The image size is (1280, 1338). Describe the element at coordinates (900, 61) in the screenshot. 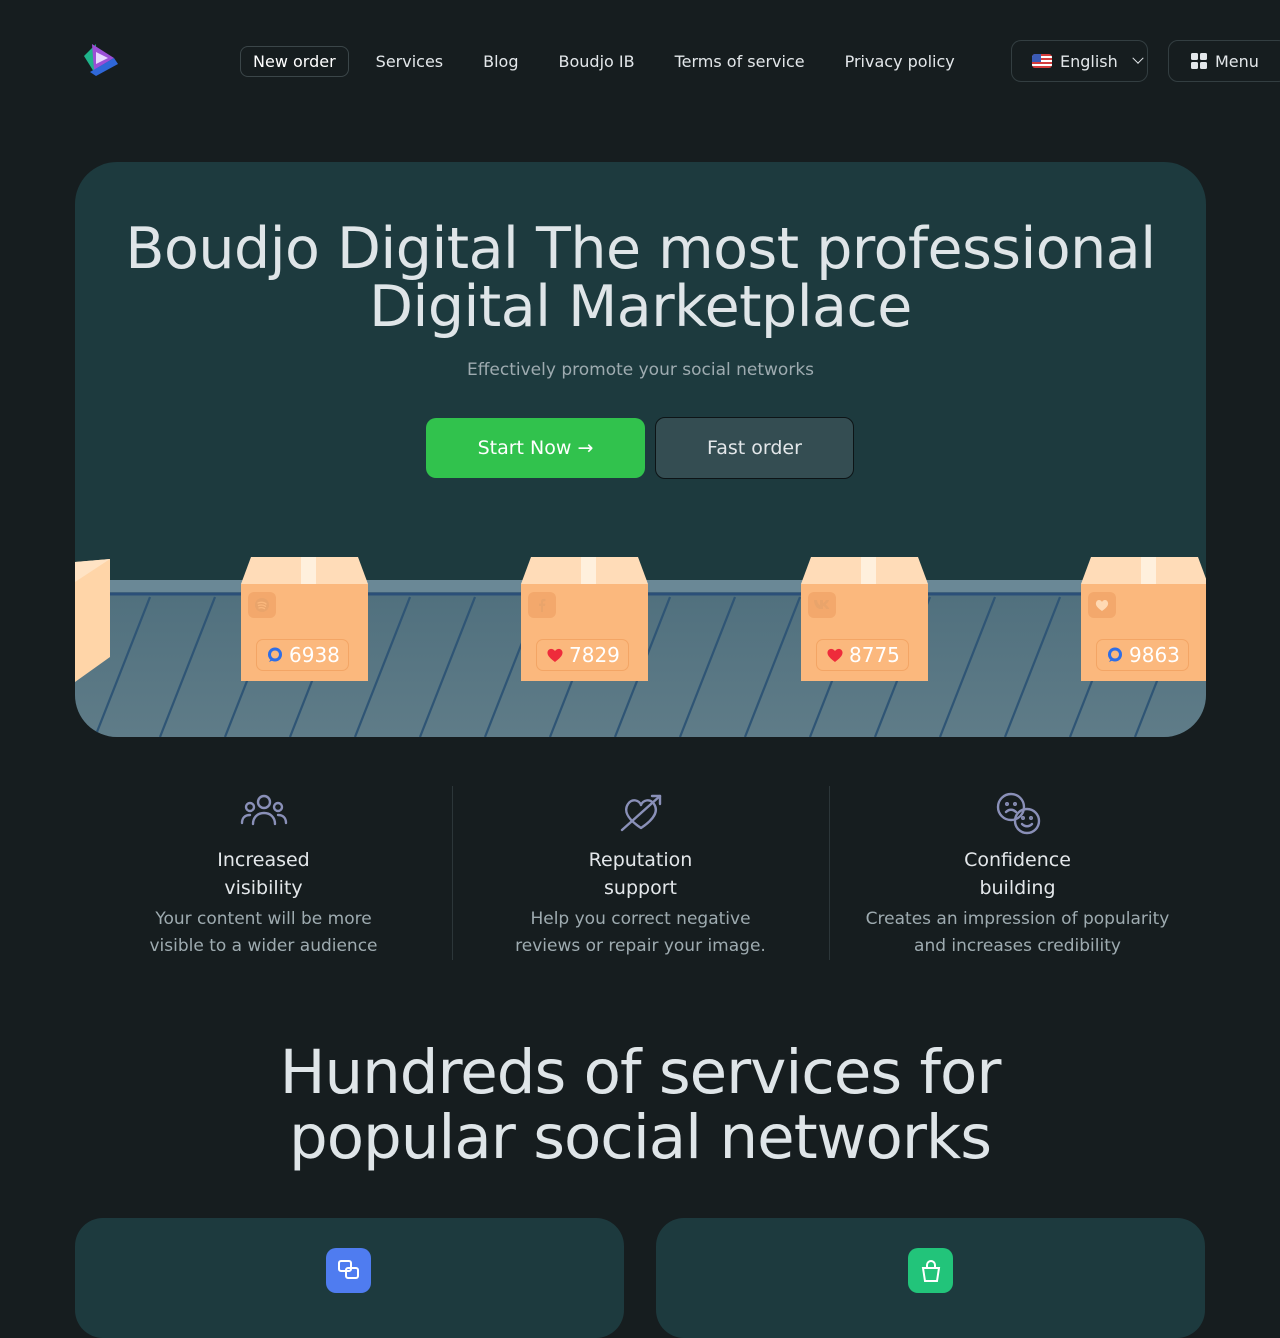

I see `nav-privacy-policy: Privacy policy` at that location.